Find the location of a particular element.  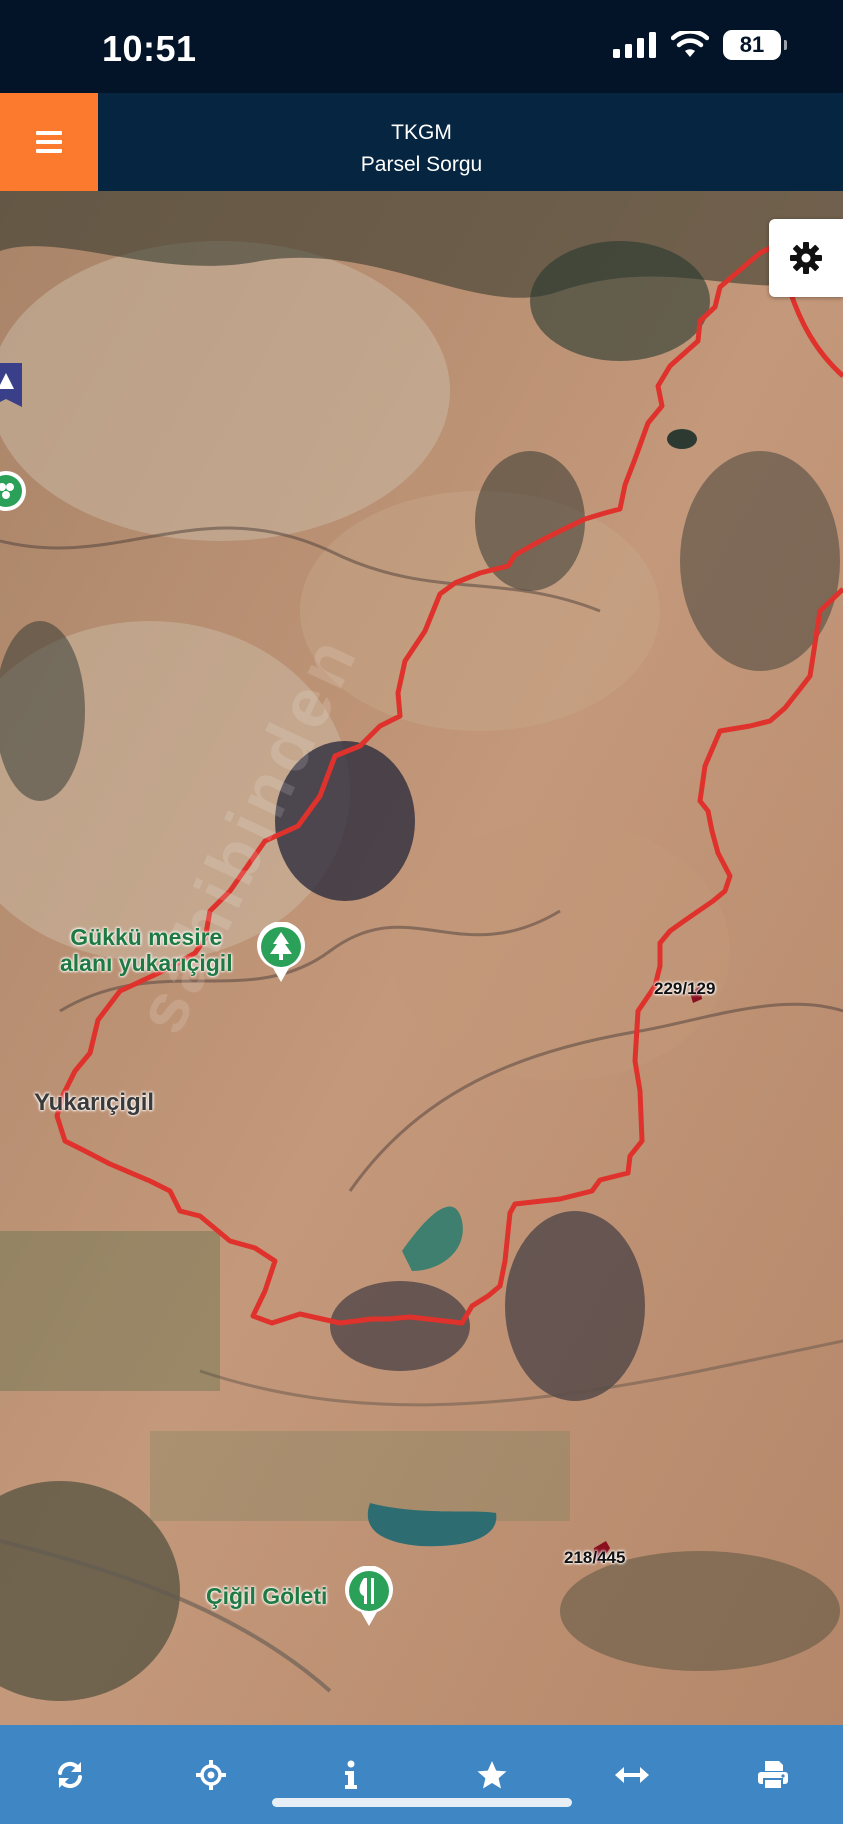

star-icon is located at coordinates (492, 1774).